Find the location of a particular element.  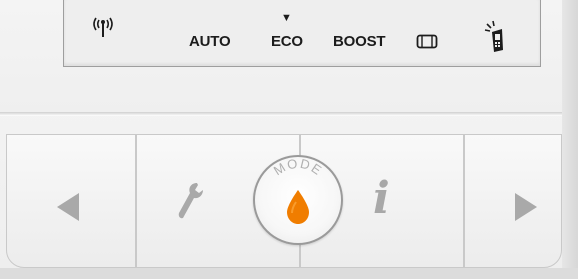

mode-boost-label: BOOST is located at coordinates (359, 41).